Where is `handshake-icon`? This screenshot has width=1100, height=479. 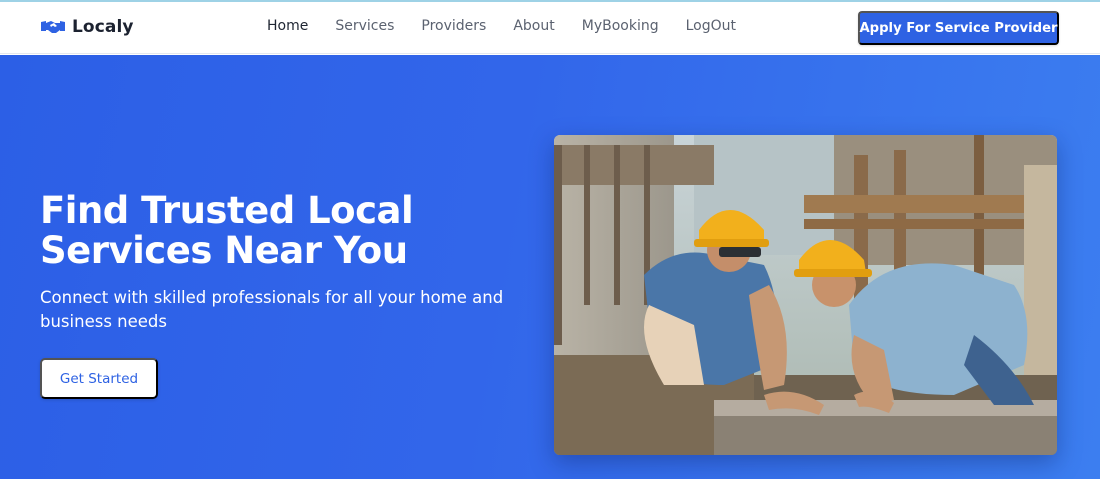
handshake-icon is located at coordinates (53, 27).